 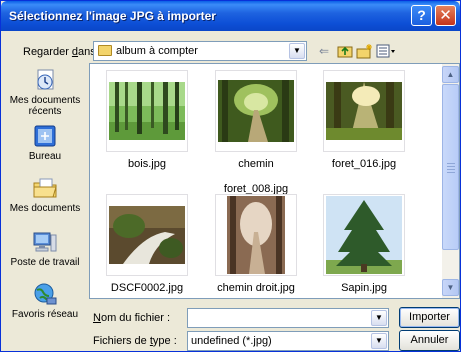 I want to click on network-places-icon, so click(x=45, y=294).